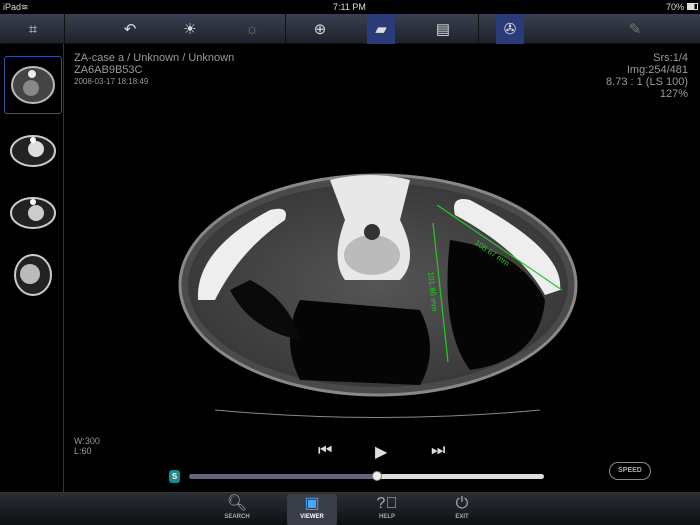 Image resolution: width=700 pixels, height=525 pixels. I want to click on tab-bar: 🔍︎ SEARCH ▣ VIEWER ?⃝ HELP ⏻ EXIT, so click(350, 508).